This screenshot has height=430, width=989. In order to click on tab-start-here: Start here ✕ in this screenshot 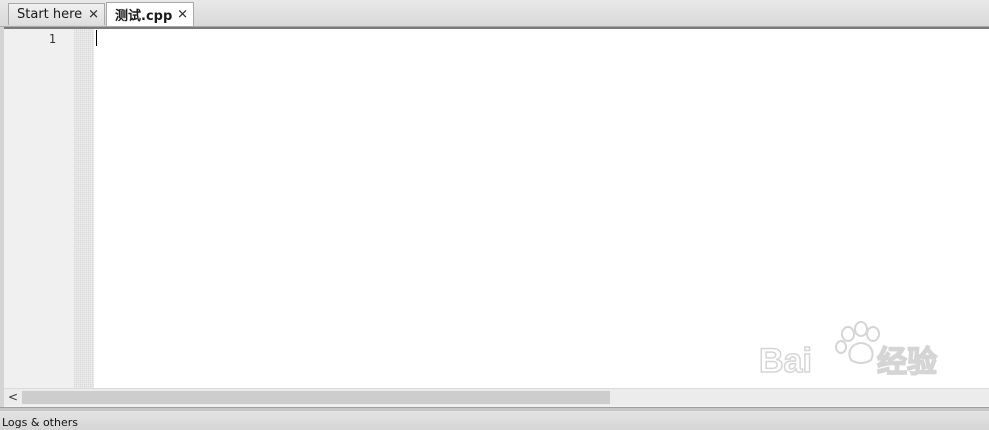, I will do `click(56, 14)`.